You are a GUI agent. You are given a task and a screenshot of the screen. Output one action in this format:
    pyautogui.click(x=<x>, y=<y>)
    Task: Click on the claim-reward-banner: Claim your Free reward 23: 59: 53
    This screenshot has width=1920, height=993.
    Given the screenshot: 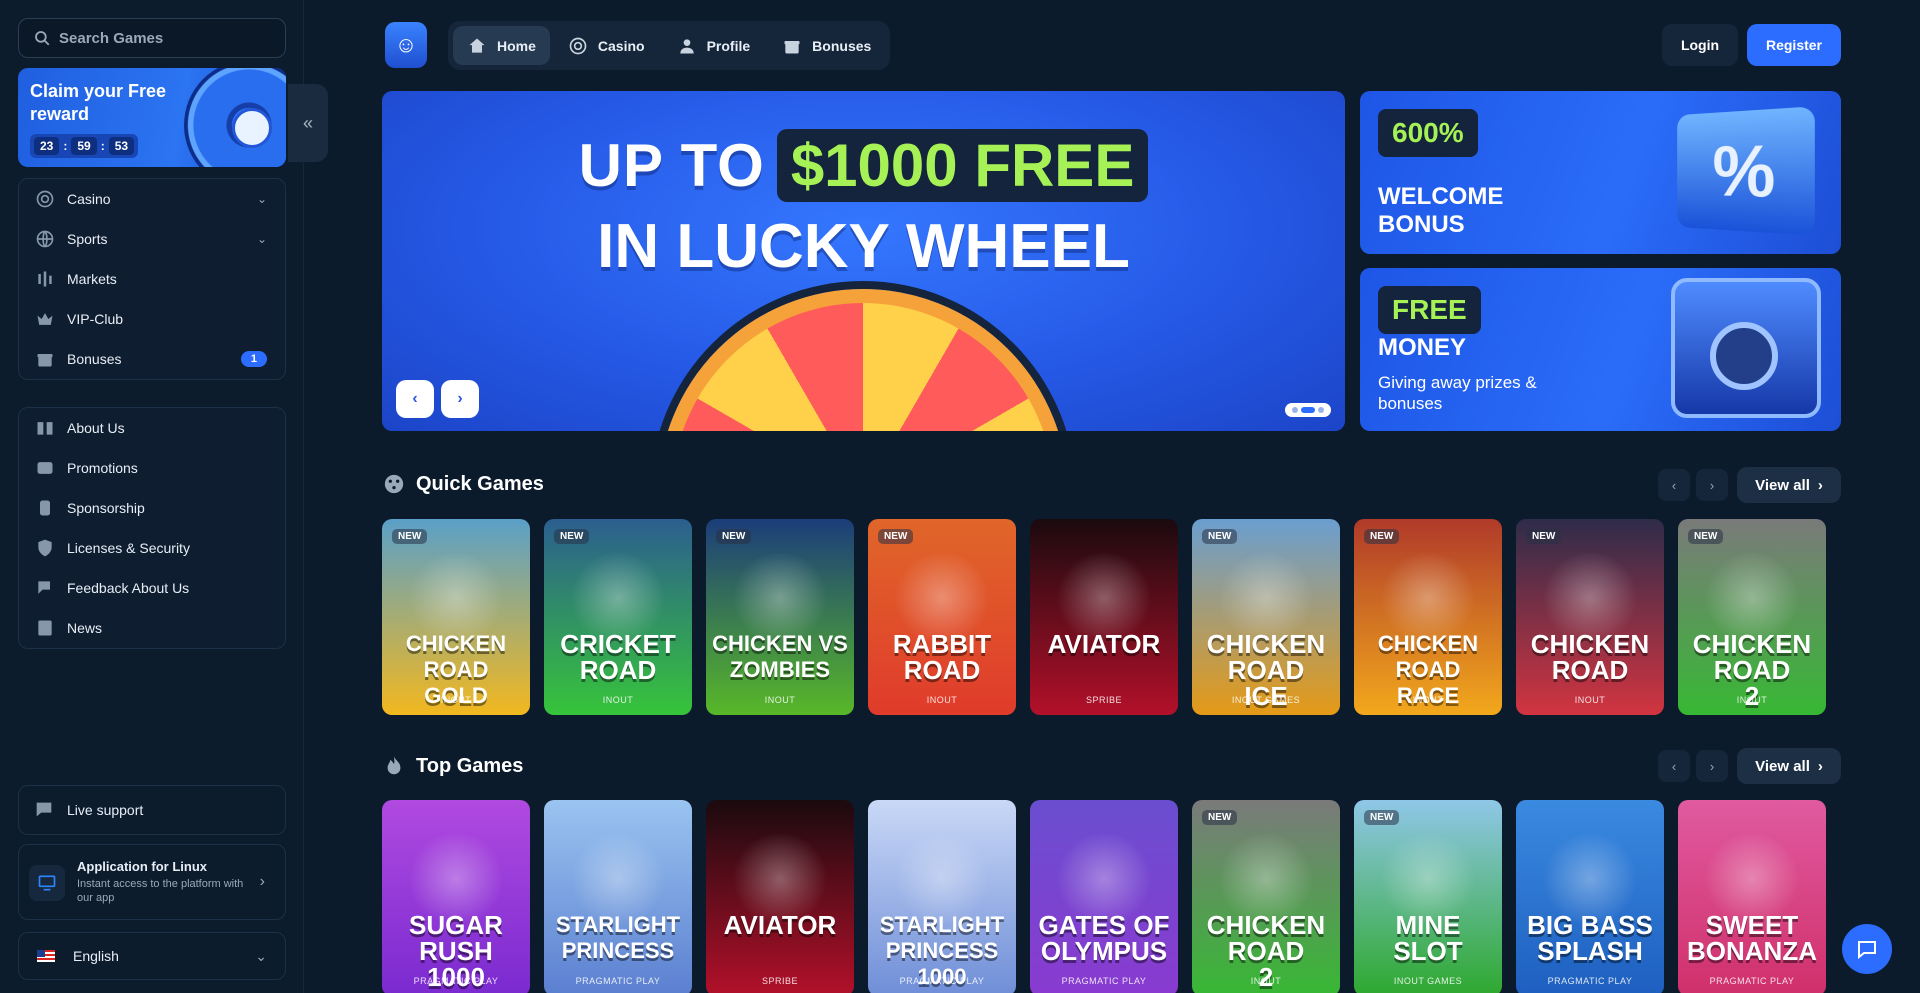 What is the action you would take?
    pyautogui.click(x=152, y=117)
    